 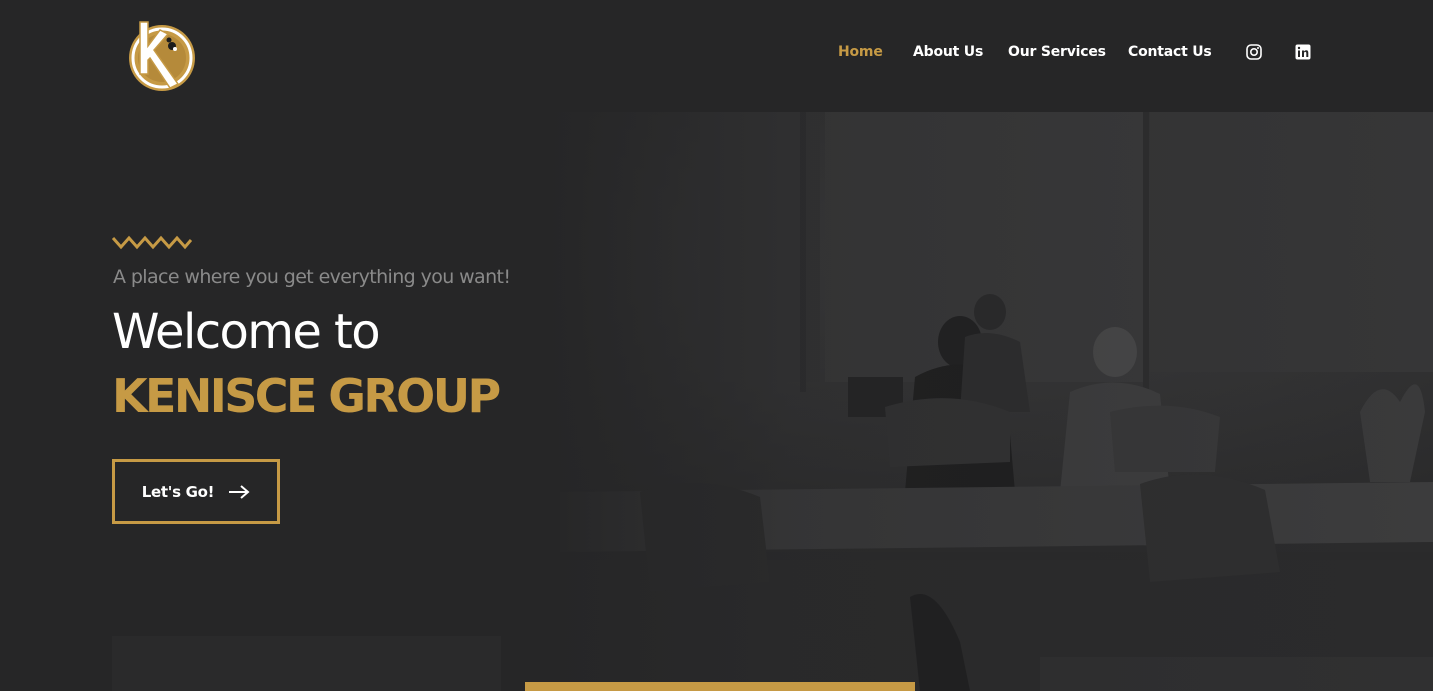 What do you see at coordinates (948, 52) in the screenshot?
I see `nav-item-about-us: About Us` at bounding box center [948, 52].